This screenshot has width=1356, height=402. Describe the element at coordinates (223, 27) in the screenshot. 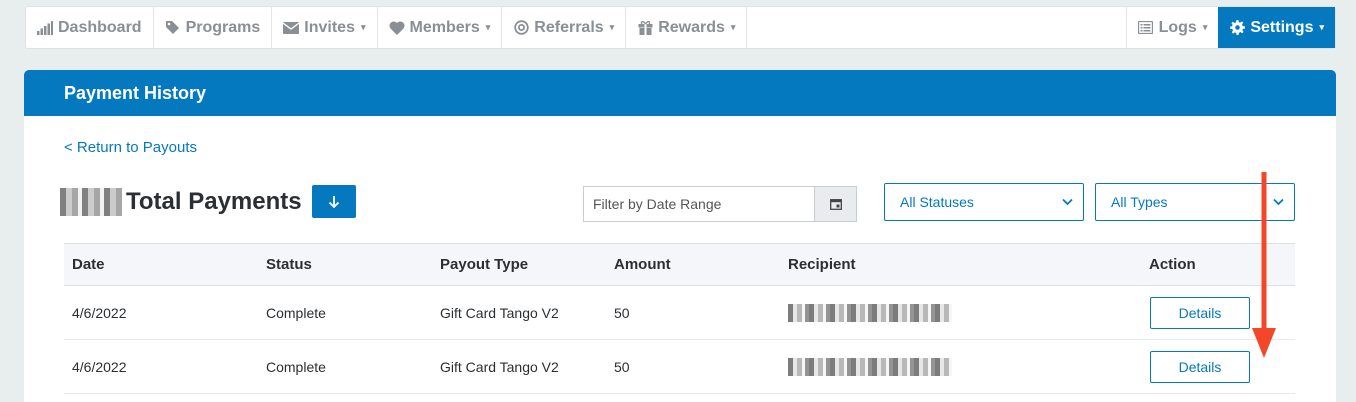

I see `nav-programs-label: Programs` at that location.